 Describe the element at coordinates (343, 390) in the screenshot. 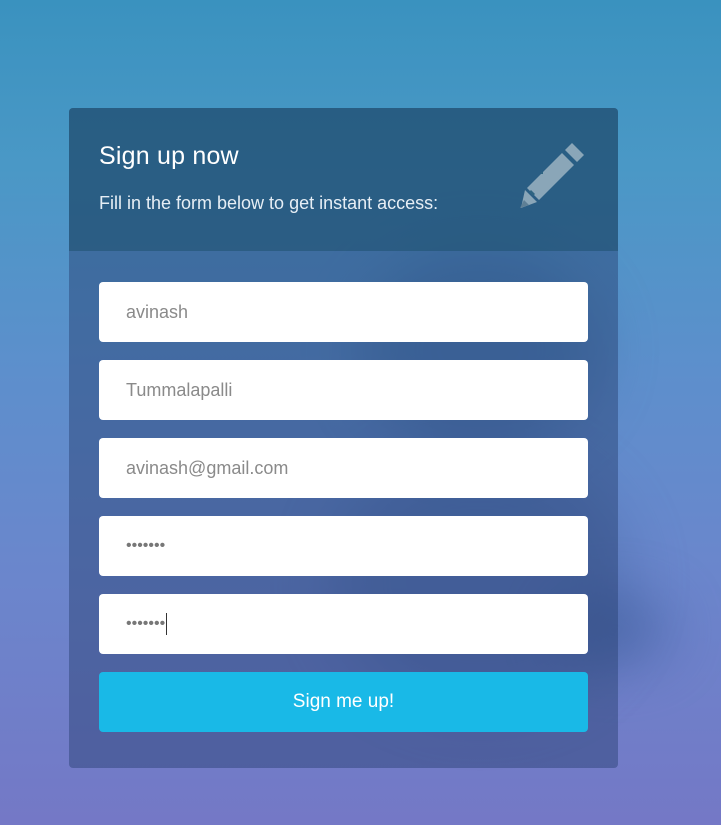

I see `last-name-input` at that location.